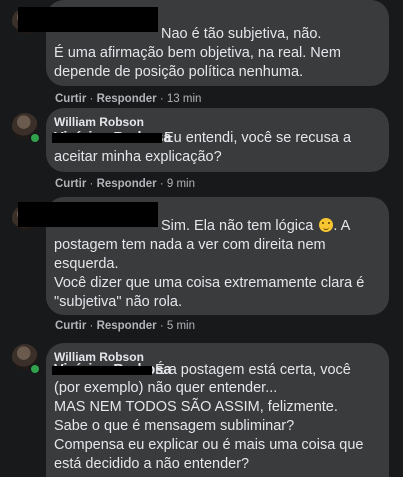 Image resolution: width=403 pixels, height=477 pixels. I want to click on comment-actions: Curtir · Responder · 9 min, so click(125, 184).